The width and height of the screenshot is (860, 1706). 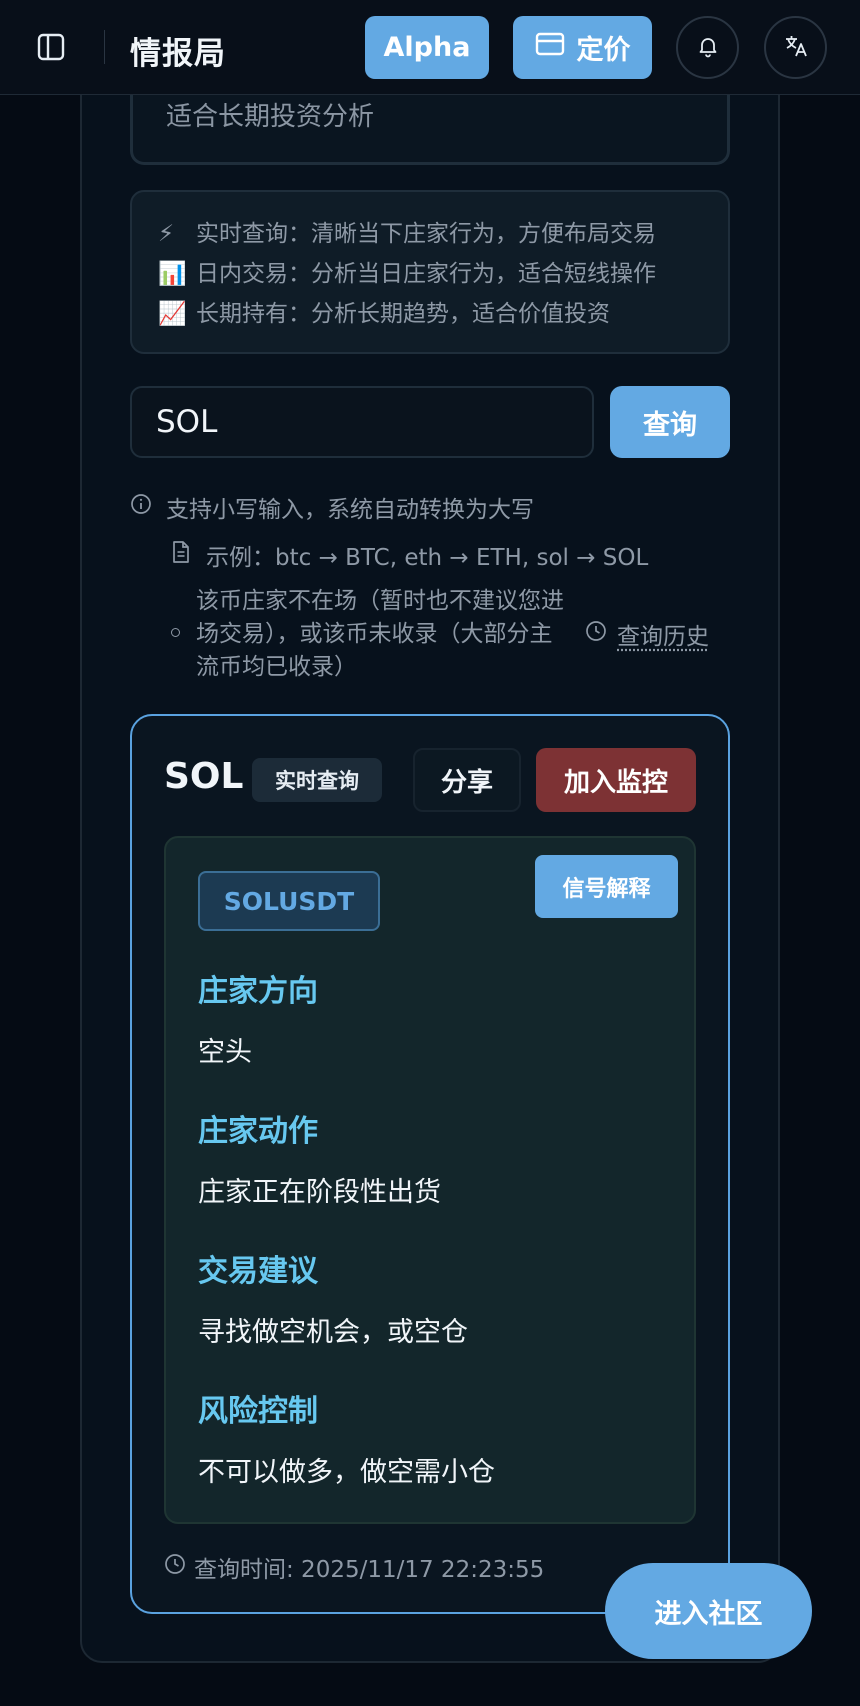 What do you see at coordinates (346, 1472) in the screenshot?
I see `risk-control-value: 不可以做多，做空需小仓` at bounding box center [346, 1472].